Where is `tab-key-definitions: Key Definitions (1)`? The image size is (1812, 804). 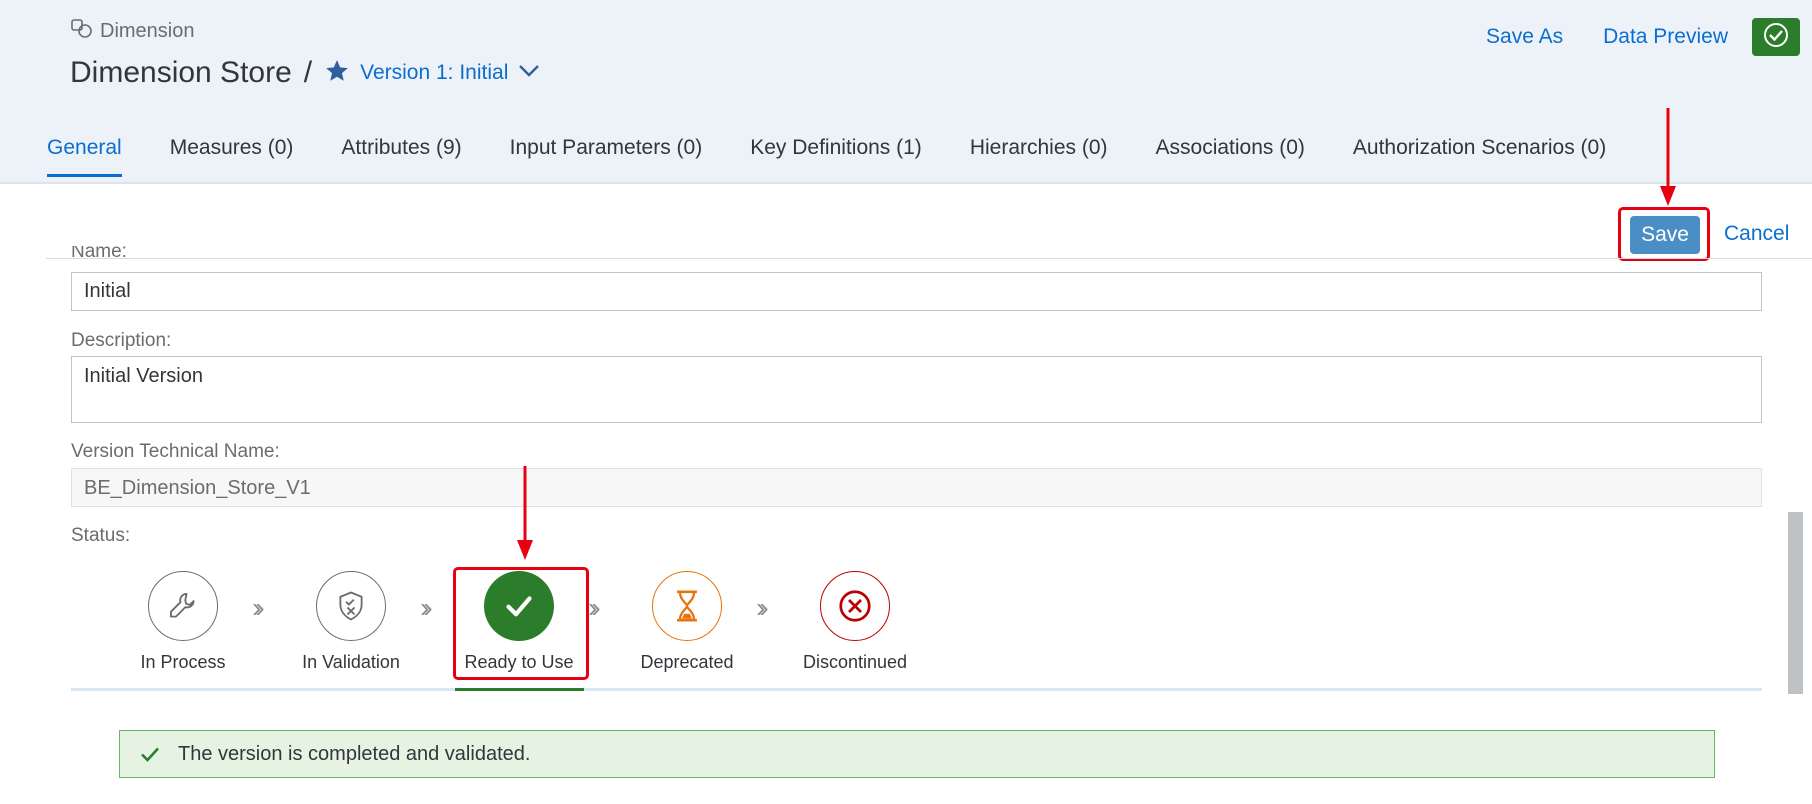 tab-key-definitions: Key Definitions (1) is located at coordinates (836, 156).